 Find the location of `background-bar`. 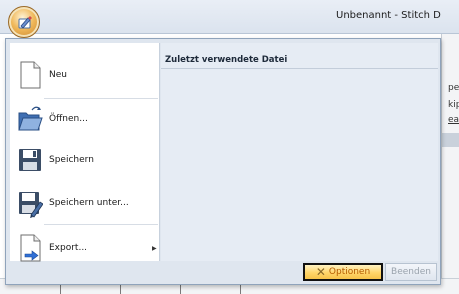

background-bar is located at coordinates (450, 140).